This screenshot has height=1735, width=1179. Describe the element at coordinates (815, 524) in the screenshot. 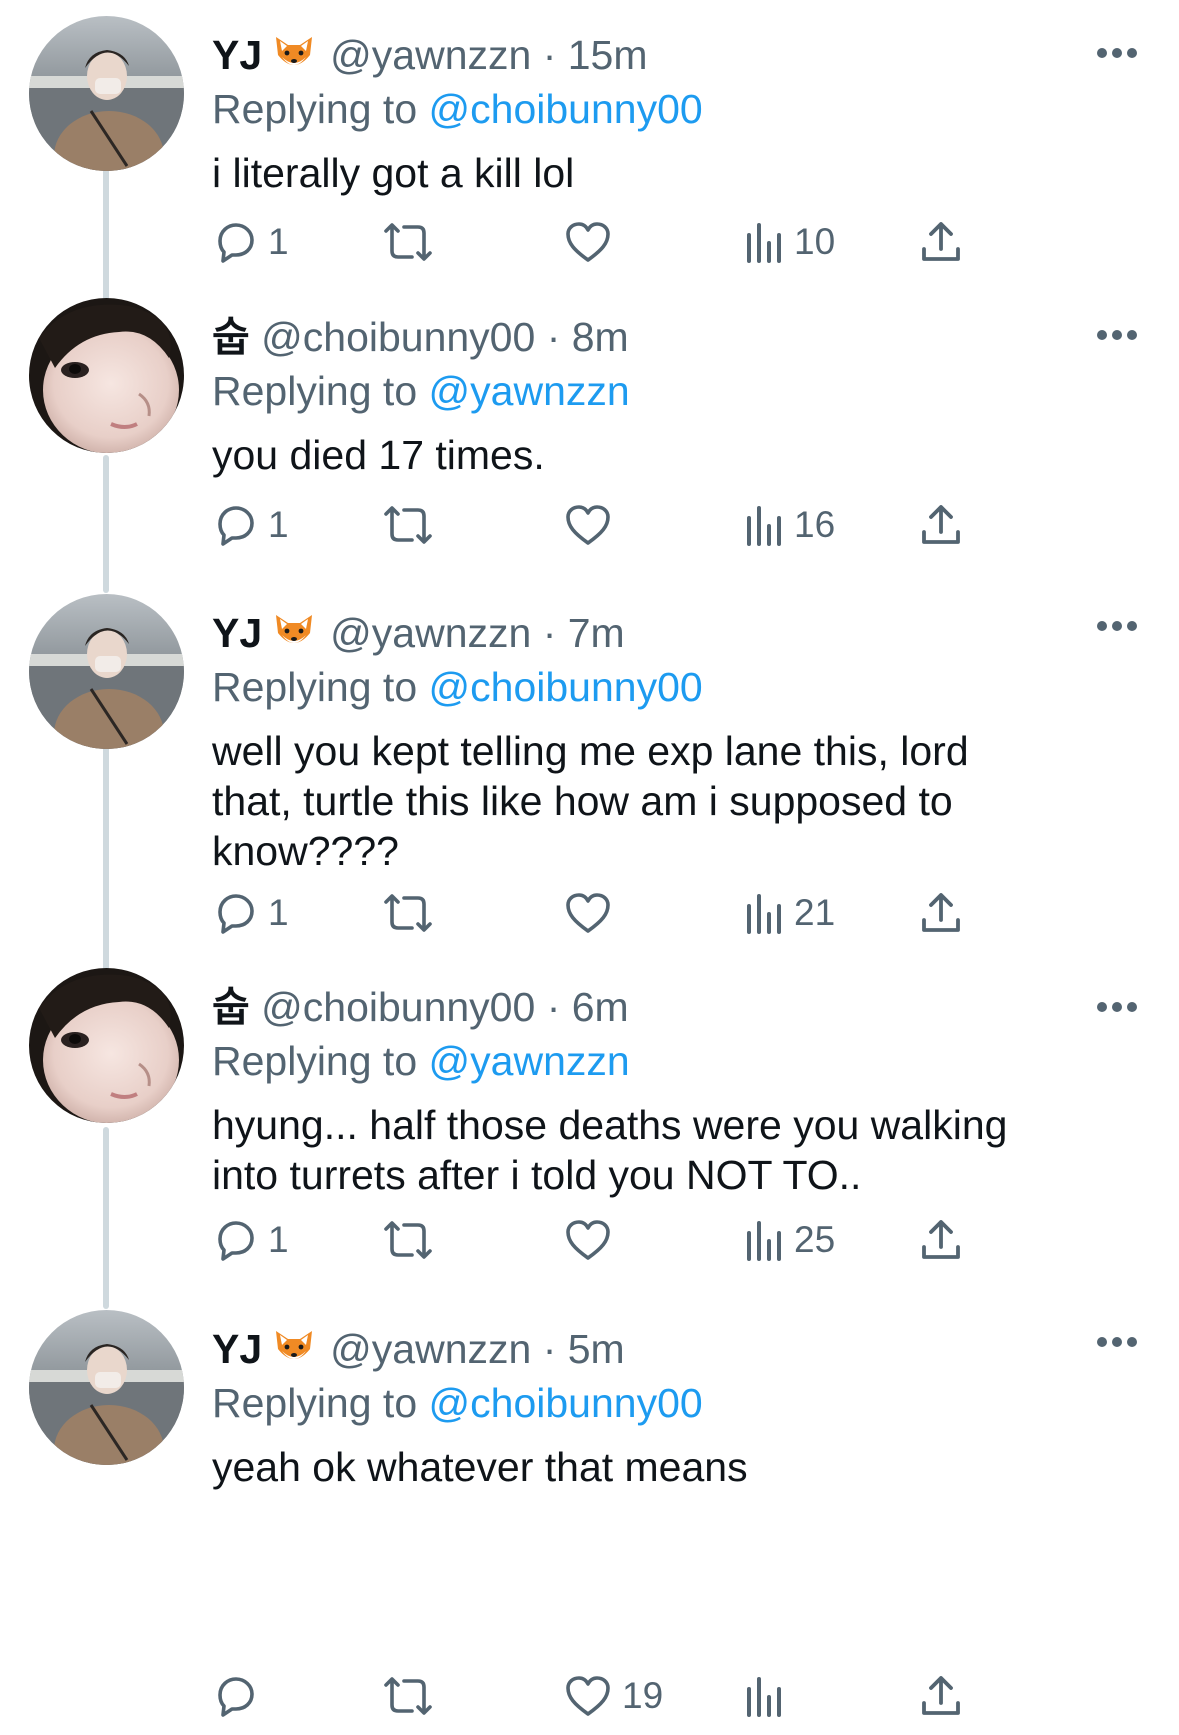

I see `view-count: 16` at that location.